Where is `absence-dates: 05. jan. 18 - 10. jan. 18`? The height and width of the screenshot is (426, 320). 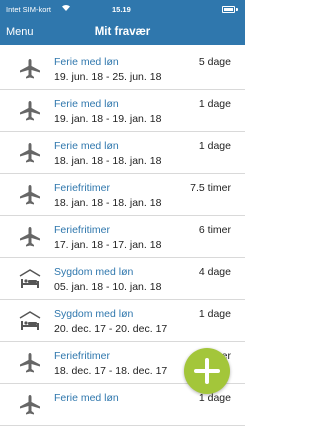 absence-dates: 05. jan. 18 - 10. jan. 18 is located at coordinates (108, 287).